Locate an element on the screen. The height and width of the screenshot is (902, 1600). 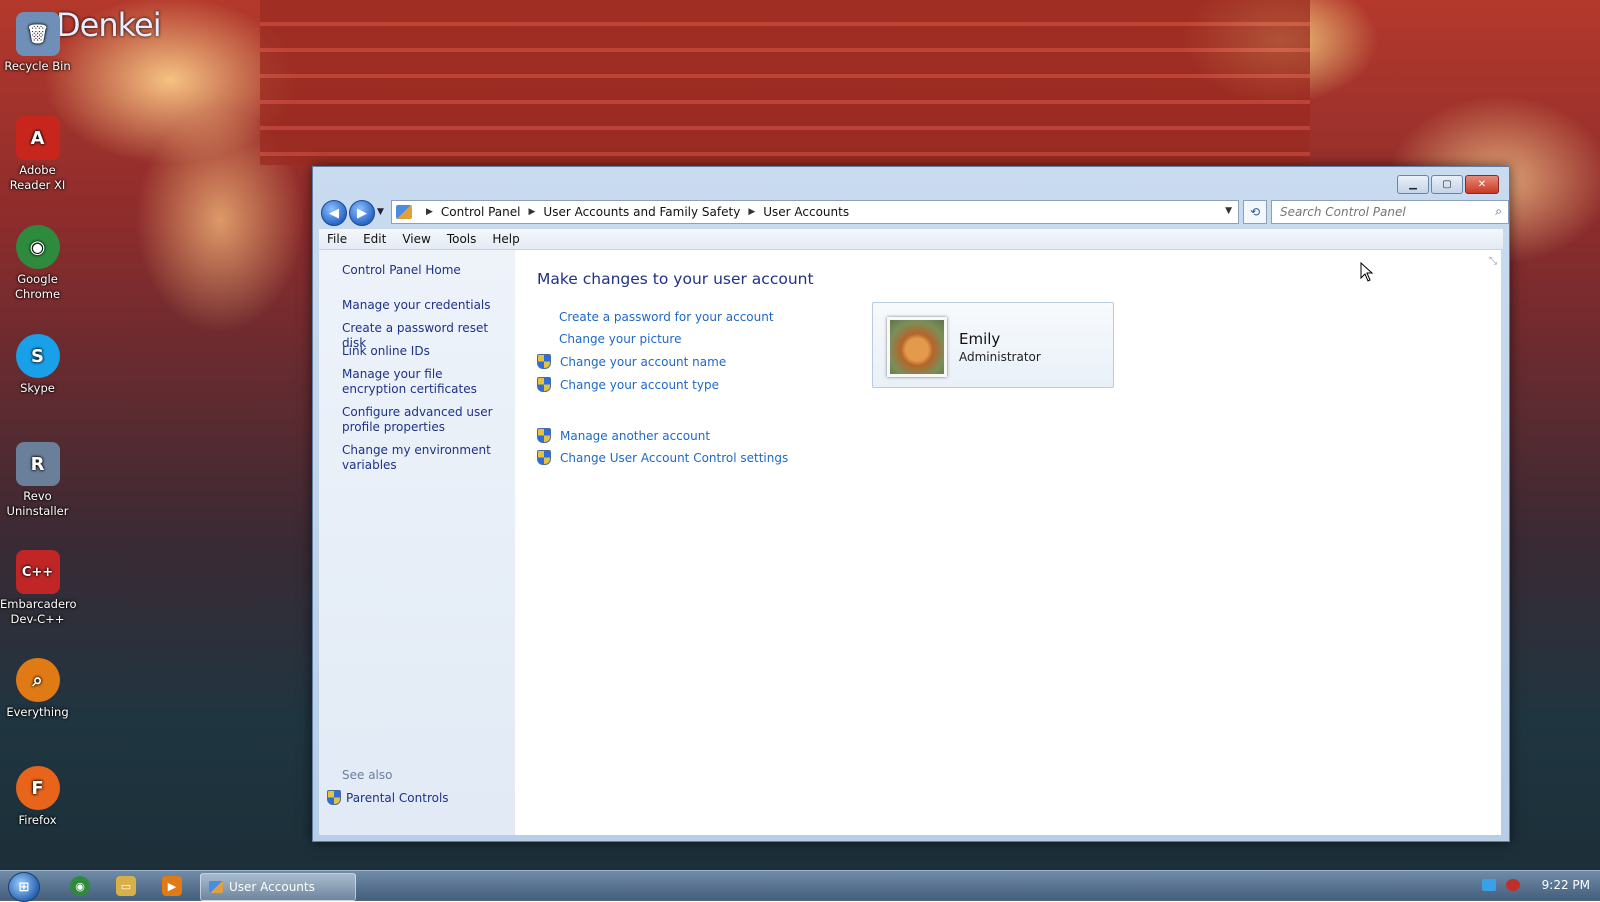
clock: 9:22 PM is located at coordinates (1566, 885).